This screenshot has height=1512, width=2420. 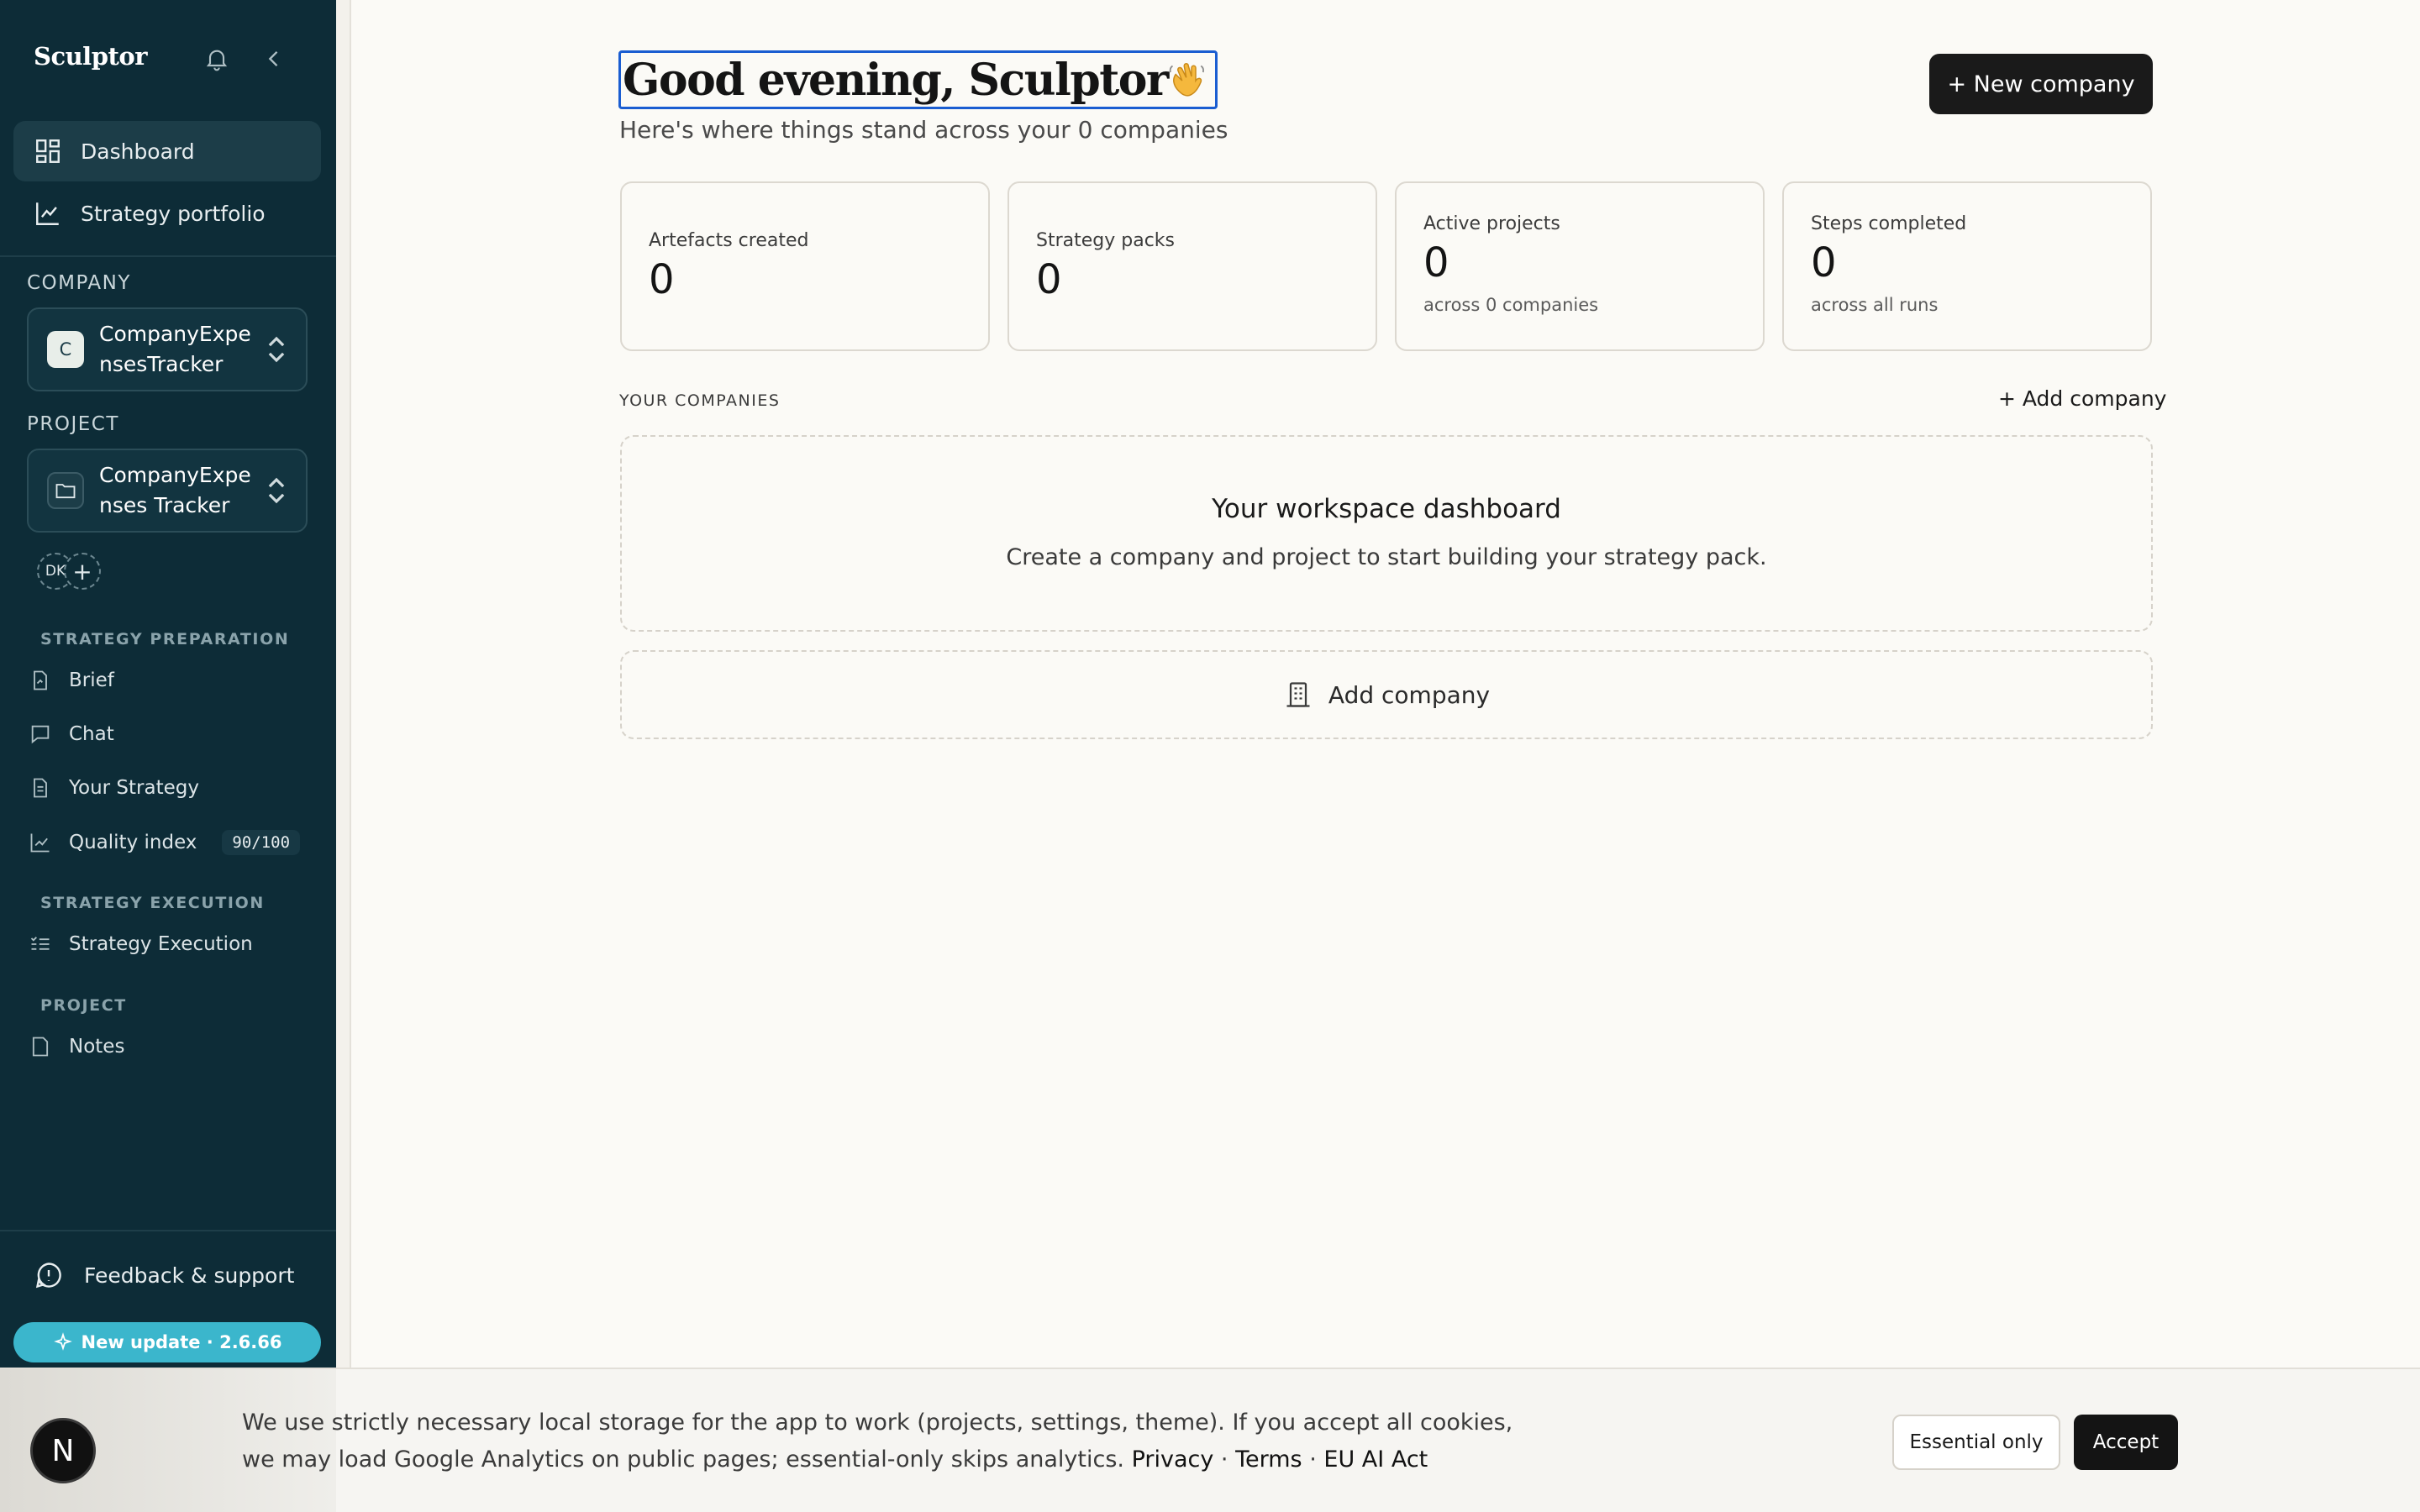 What do you see at coordinates (217, 59) in the screenshot?
I see `bell-icon` at bounding box center [217, 59].